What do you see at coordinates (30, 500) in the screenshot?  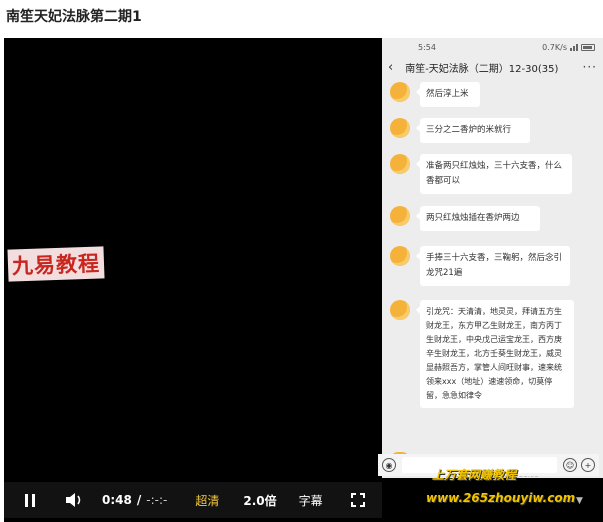 I see `pause-button` at bounding box center [30, 500].